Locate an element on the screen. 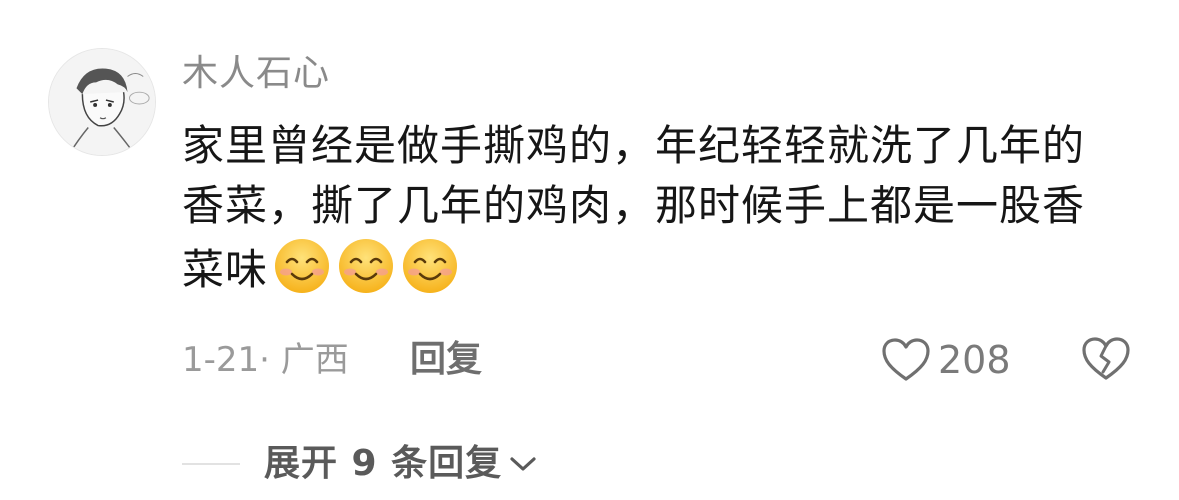  chevron-down-icon is located at coordinates (523, 464).